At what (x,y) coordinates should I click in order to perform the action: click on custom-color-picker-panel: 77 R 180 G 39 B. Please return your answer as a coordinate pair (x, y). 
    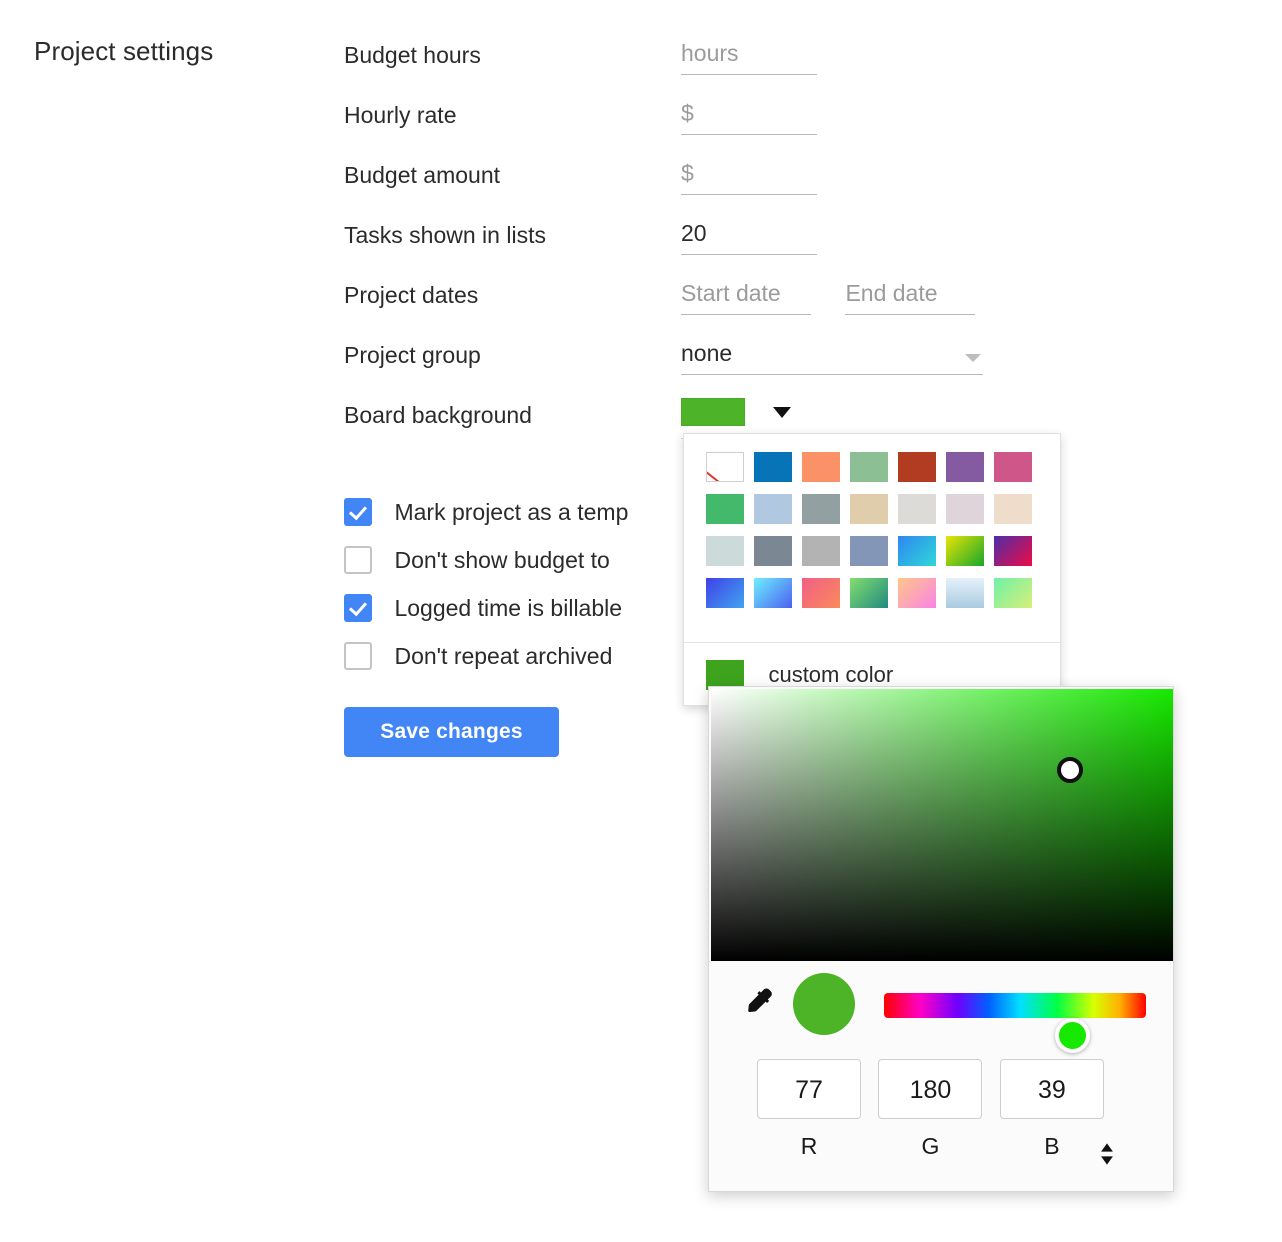
    Looking at the image, I should click on (941, 939).